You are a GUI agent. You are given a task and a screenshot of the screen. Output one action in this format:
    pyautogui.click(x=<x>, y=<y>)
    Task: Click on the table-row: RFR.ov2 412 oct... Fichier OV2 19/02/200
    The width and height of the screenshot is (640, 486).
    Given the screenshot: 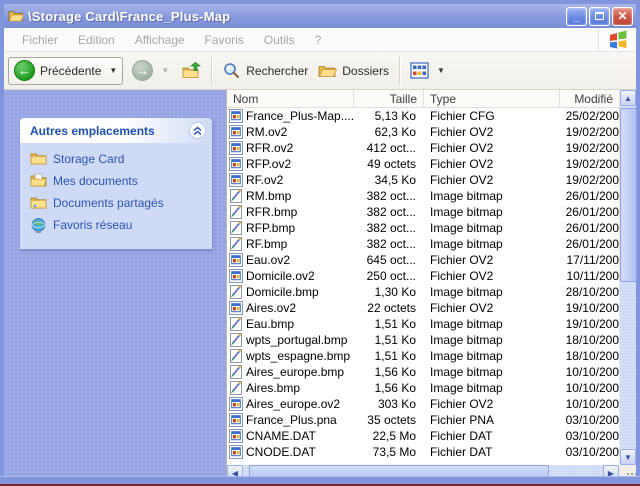 What is the action you would take?
    pyautogui.click(x=423, y=148)
    